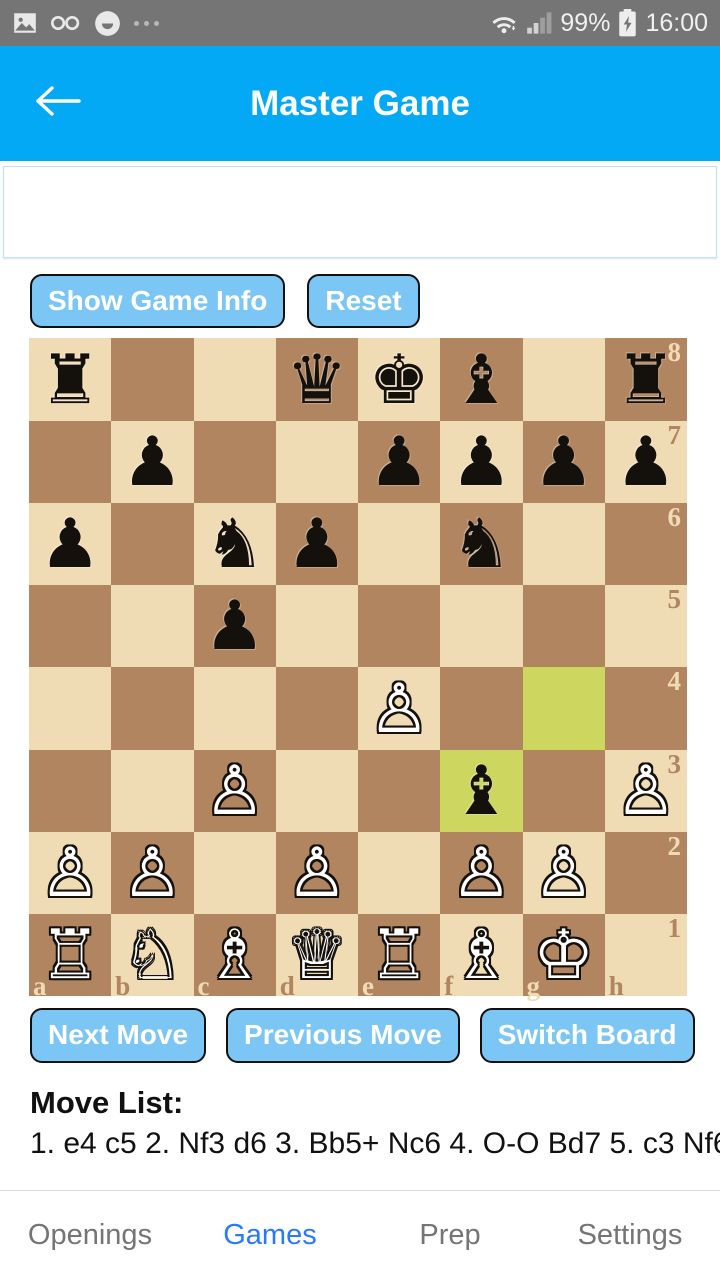 The height and width of the screenshot is (1280, 720). What do you see at coordinates (152, 955) in the screenshot?
I see `piece-white-knight-b1: ♘` at bounding box center [152, 955].